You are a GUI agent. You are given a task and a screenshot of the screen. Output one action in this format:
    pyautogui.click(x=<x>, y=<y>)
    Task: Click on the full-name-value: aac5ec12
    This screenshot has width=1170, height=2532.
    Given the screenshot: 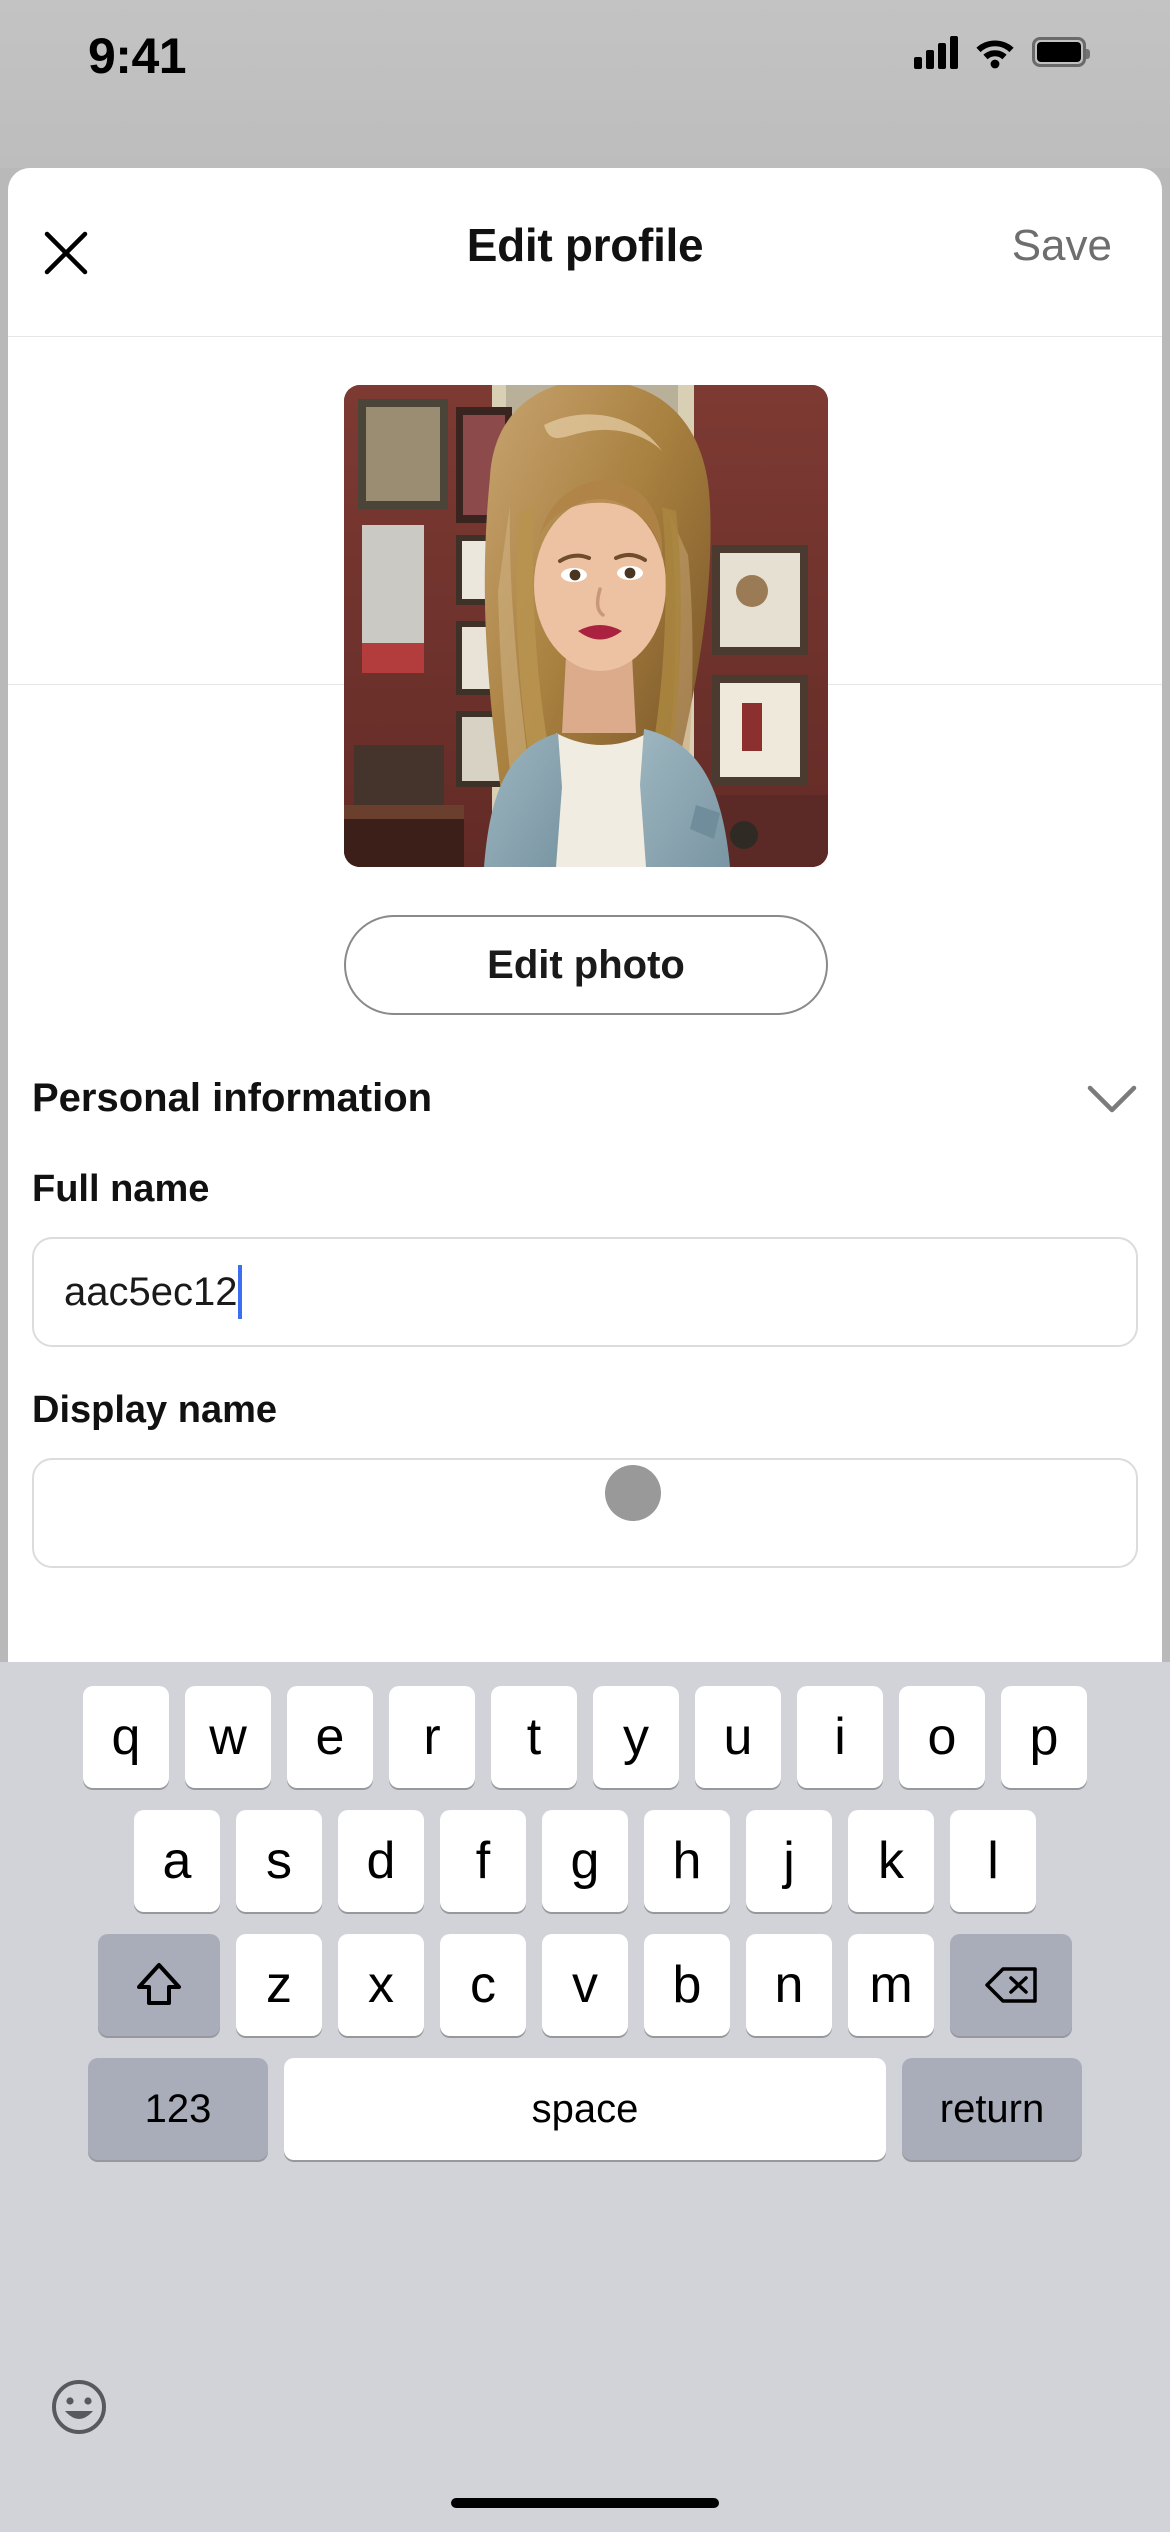 What is the action you would take?
    pyautogui.click(x=151, y=1291)
    